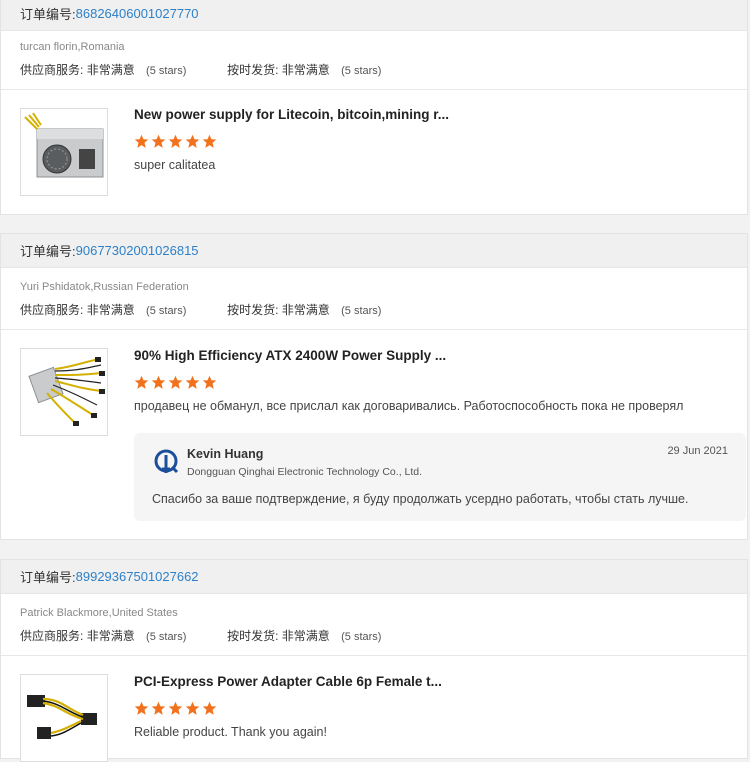 The width and height of the screenshot is (750, 762). I want to click on buyer-info: Yuri Pshidatok,Russian Federation, so click(104, 287).